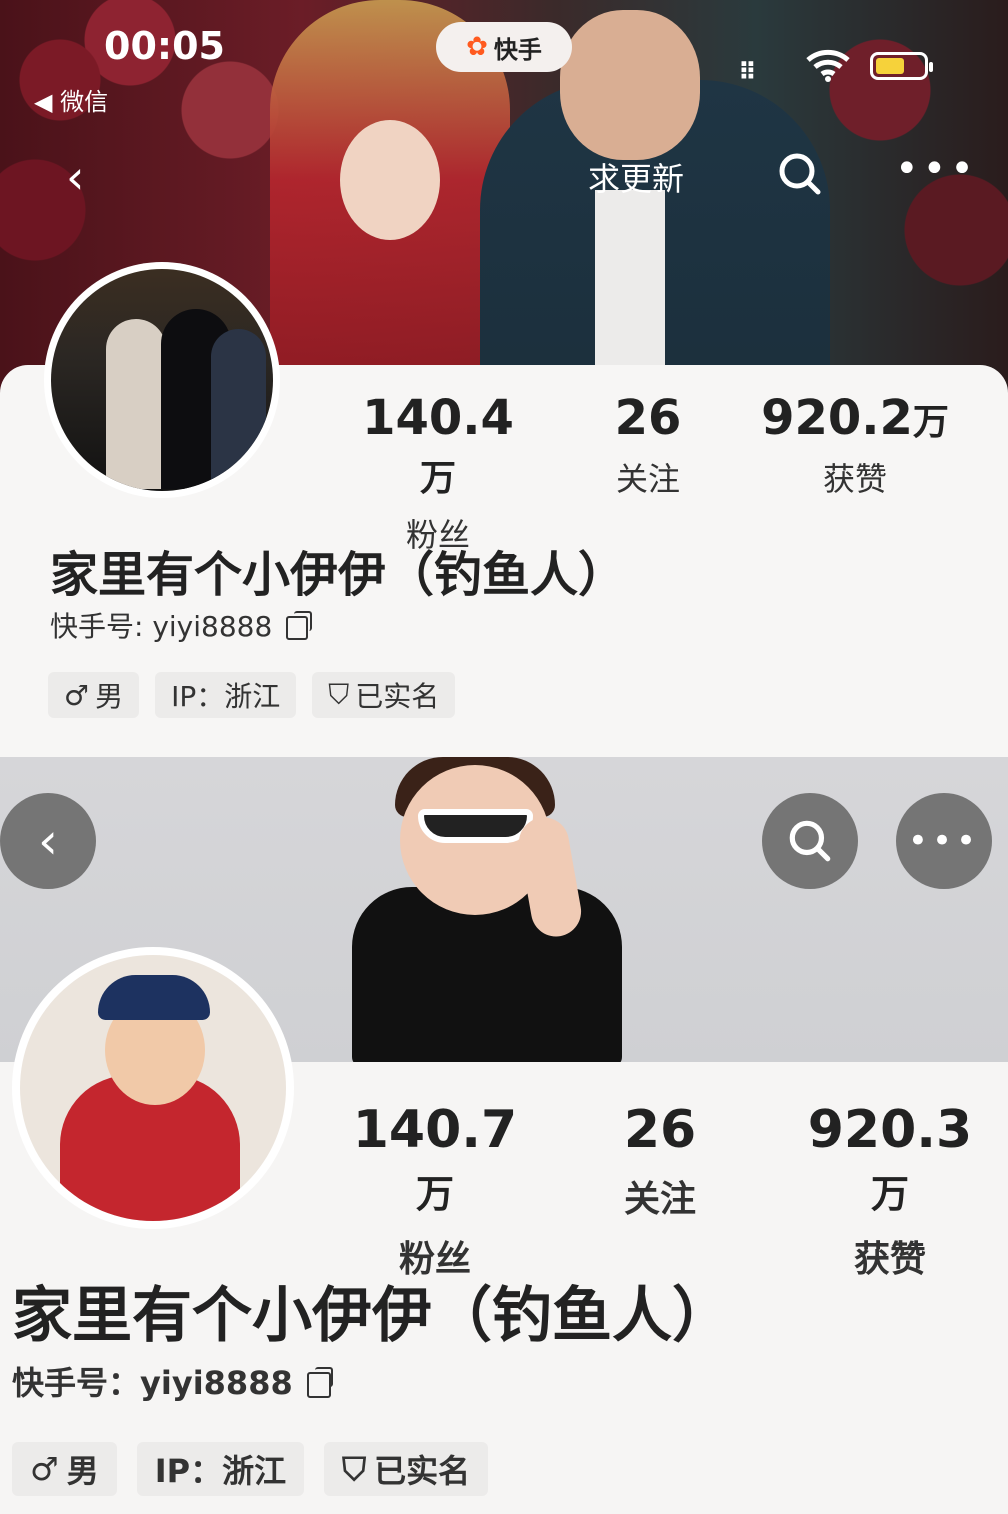 This screenshot has width=1008, height=1514. I want to click on status-time: 00:05, so click(164, 46).